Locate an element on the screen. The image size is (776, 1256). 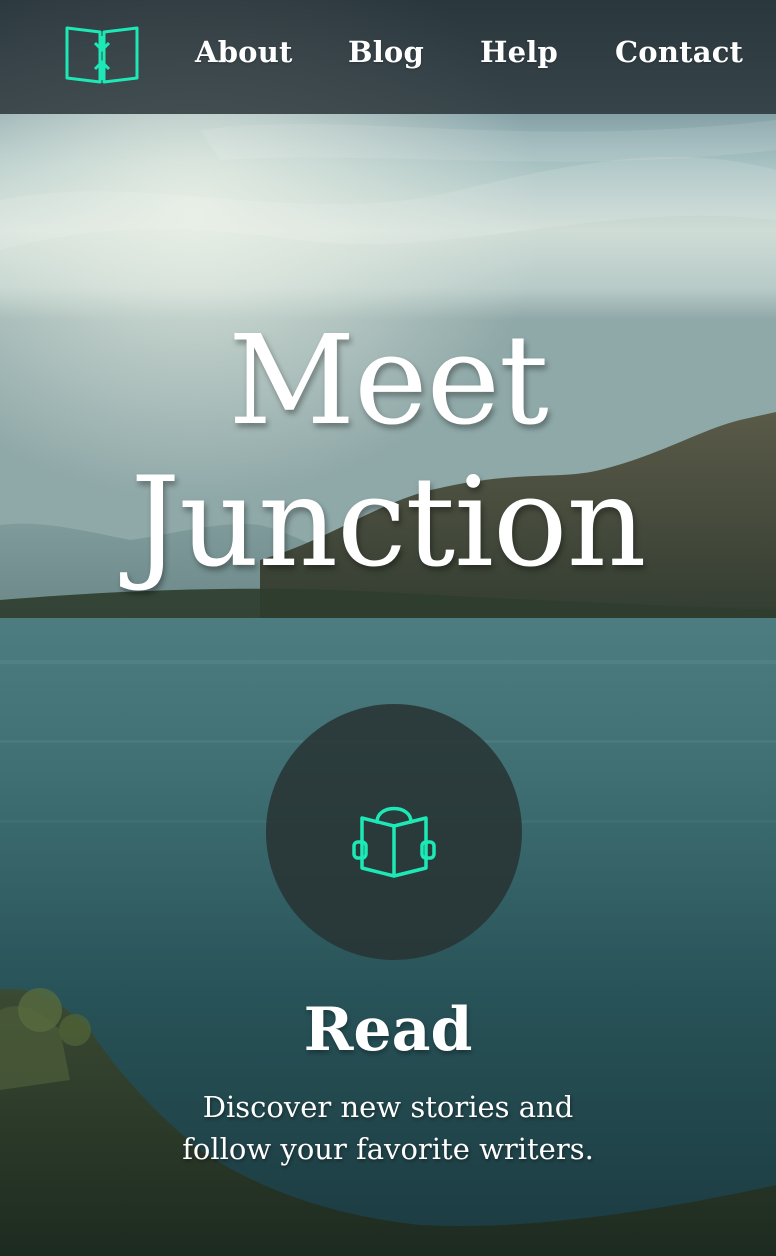
hero-title-line1: Meet is located at coordinates (388, 381).